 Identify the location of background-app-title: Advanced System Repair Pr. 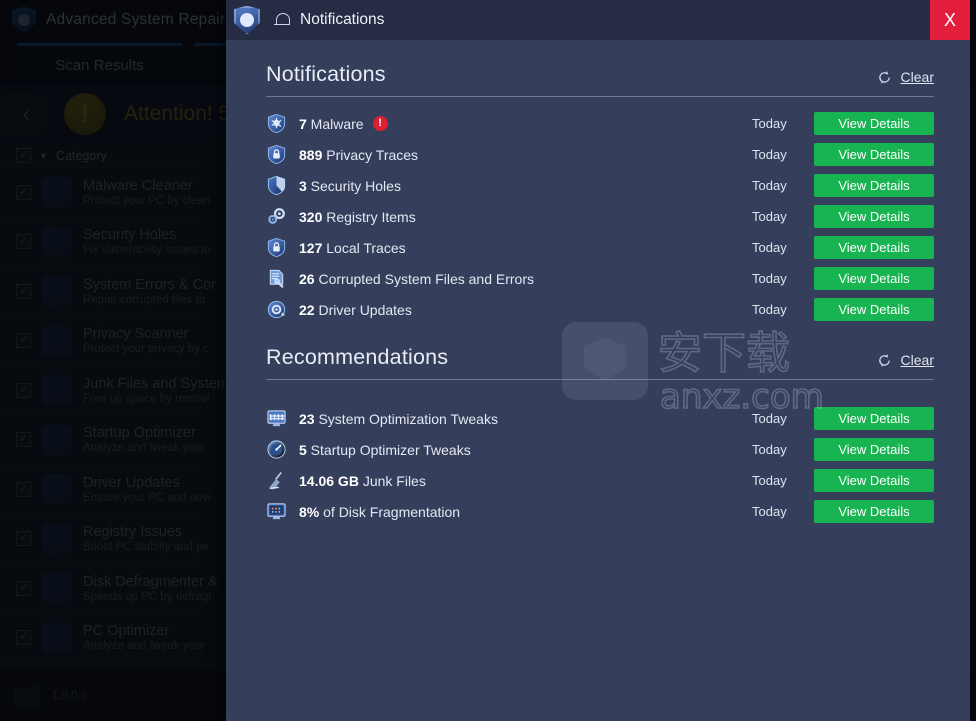
(146, 19).